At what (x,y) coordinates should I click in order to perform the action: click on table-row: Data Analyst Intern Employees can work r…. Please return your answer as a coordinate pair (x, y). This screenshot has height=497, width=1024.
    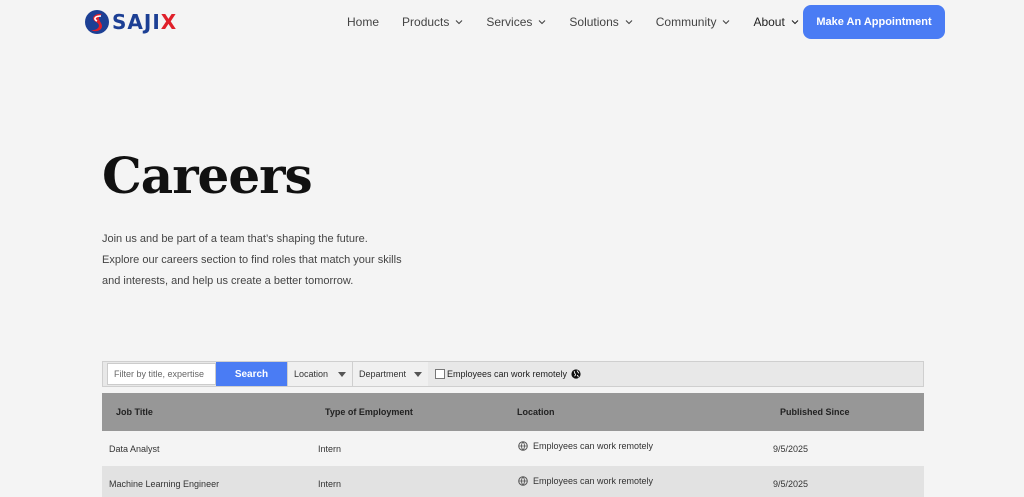
    Looking at the image, I should click on (513, 448).